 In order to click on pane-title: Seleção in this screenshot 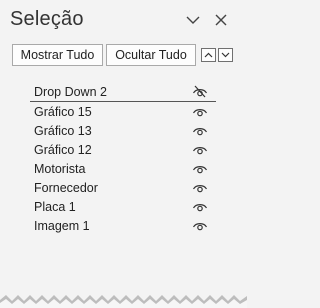, I will do `click(47, 19)`.